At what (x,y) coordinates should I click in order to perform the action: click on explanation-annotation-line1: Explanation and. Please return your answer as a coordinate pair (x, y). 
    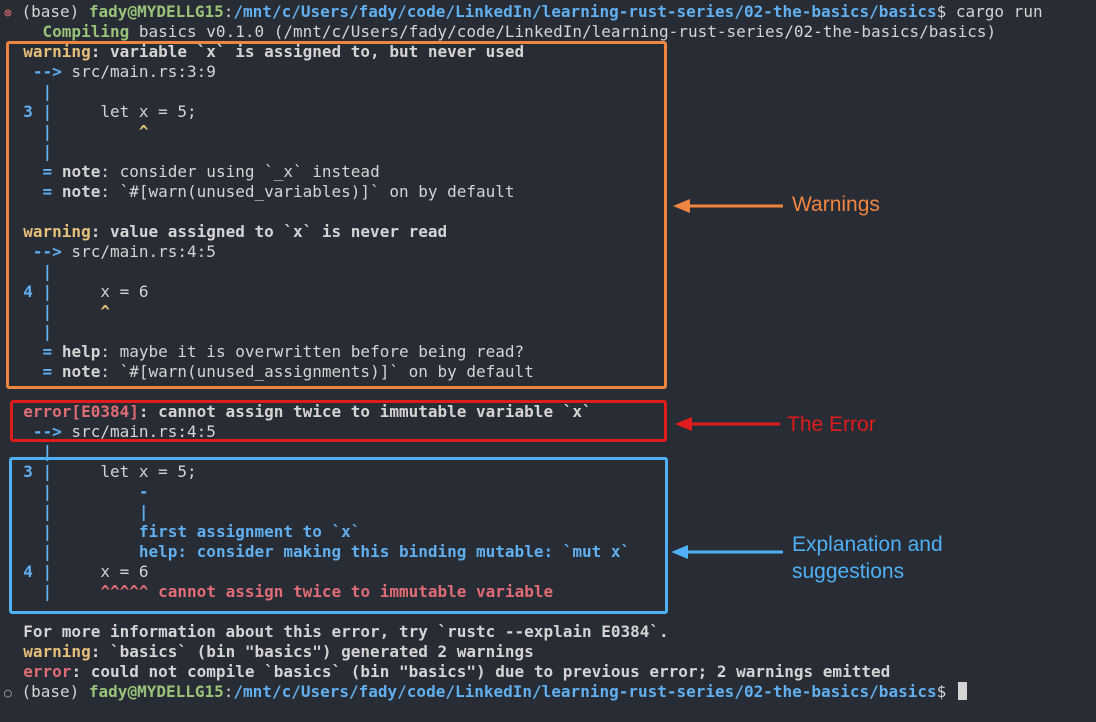
    Looking at the image, I should click on (867, 544).